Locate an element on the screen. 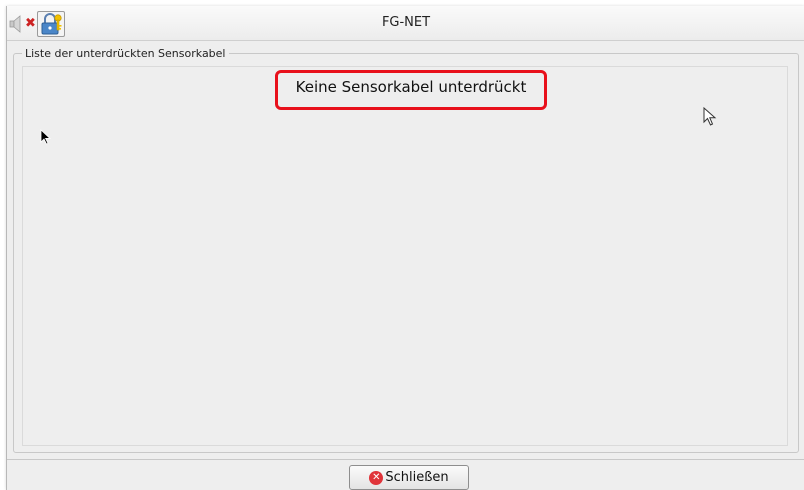  close-circle-icon: ✕ is located at coordinates (376, 477).